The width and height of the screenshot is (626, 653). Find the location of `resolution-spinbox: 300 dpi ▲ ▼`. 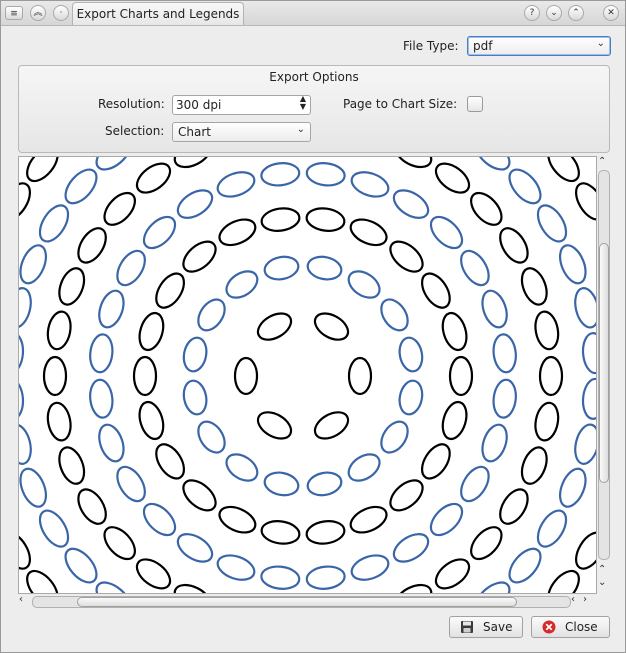

resolution-spinbox: 300 dpi ▲ ▼ is located at coordinates (241, 105).